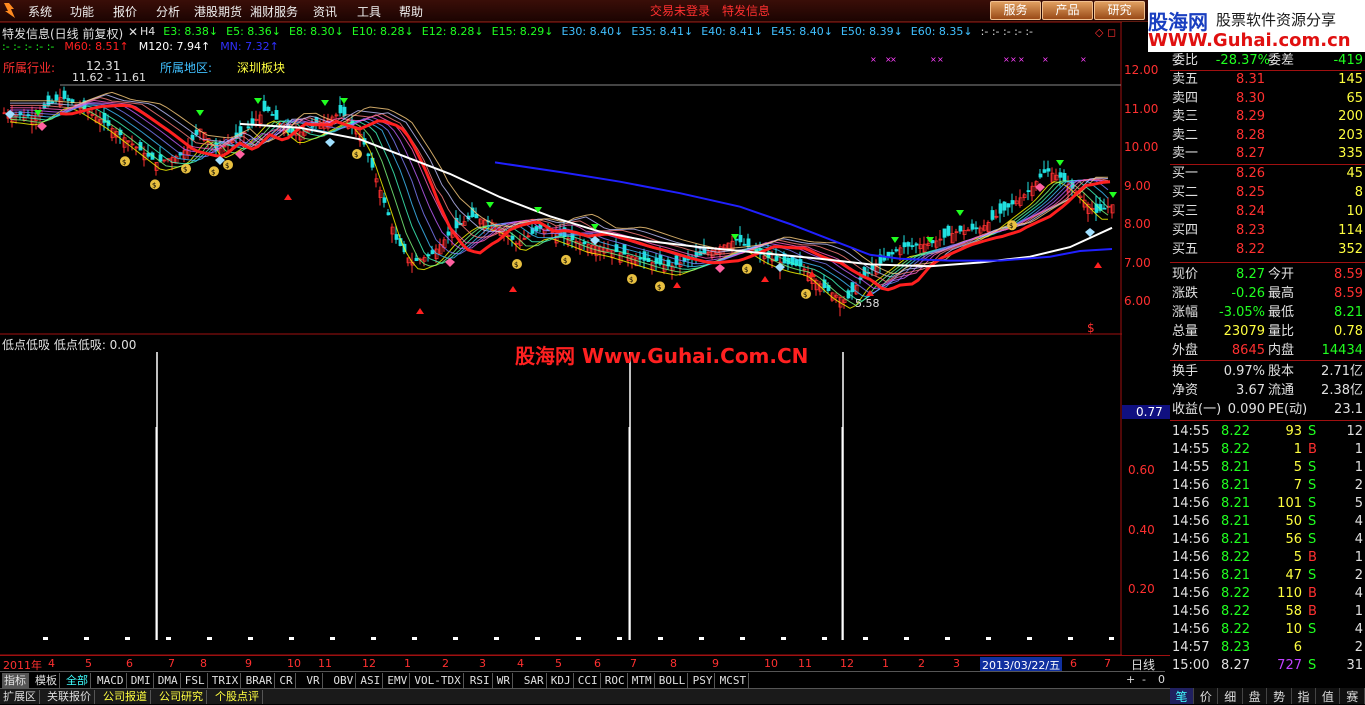 The height and width of the screenshot is (705, 1365). Describe the element at coordinates (1206, 696) in the screenshot. I see `detail-tab: 价` at that location.